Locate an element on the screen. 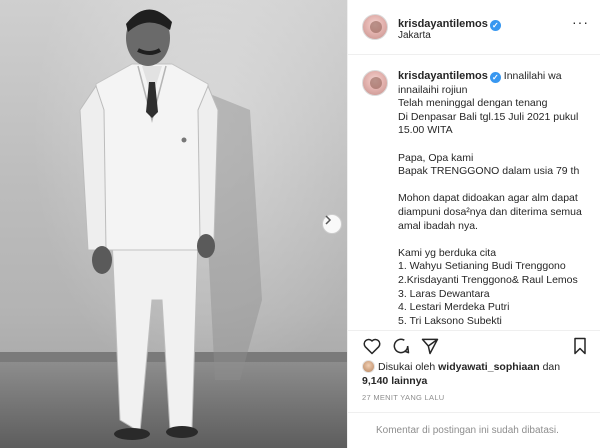 This screenshot has width=600, height=448. author-avatar is located at coordinates (375, 27).